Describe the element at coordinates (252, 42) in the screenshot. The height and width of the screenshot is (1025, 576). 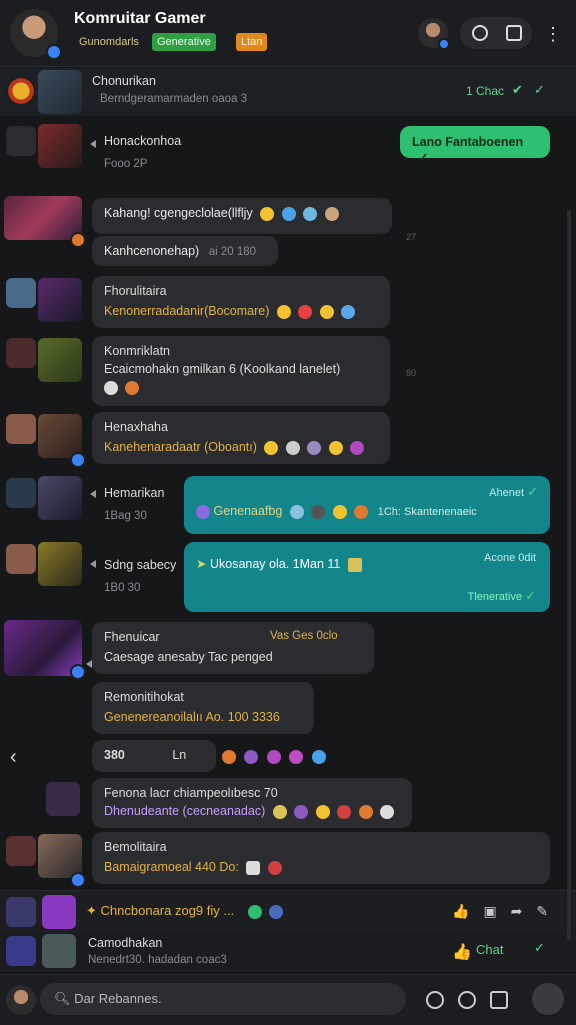
I see `tag-ltan: Ltan` at that location.